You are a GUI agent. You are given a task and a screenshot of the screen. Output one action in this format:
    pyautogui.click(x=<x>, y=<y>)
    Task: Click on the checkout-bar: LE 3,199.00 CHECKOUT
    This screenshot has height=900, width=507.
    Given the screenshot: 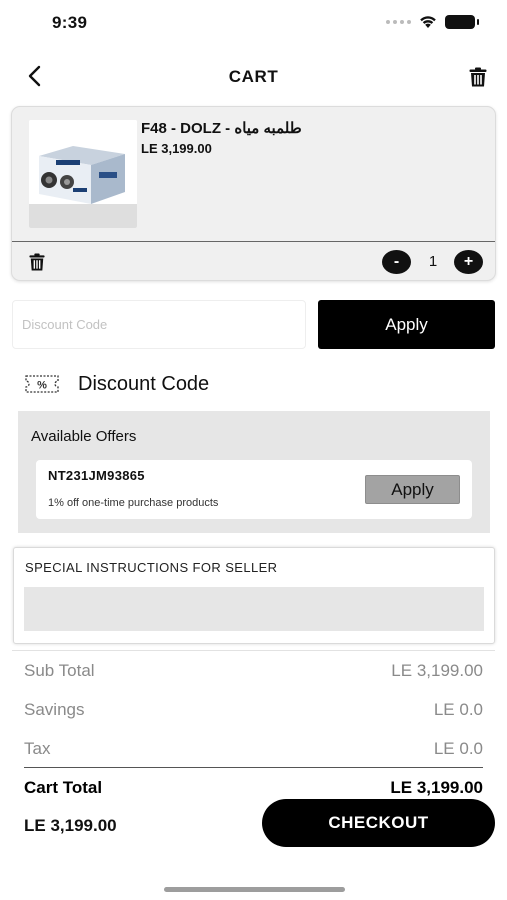 What is the action you would take?
    pyautogui.click(x=253, y=848)
    